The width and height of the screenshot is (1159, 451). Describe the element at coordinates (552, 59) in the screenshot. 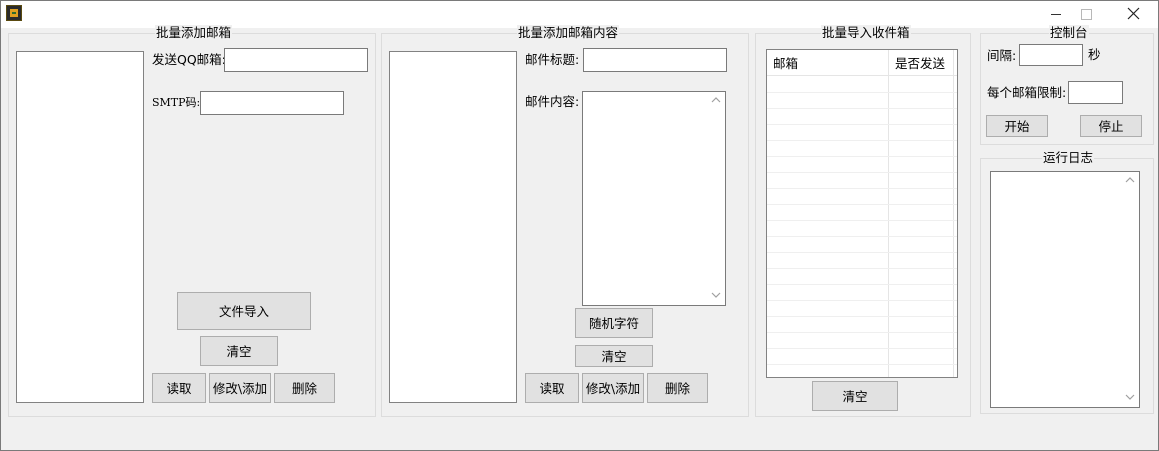

I see `subject-label: 邮件标题:` at that location.